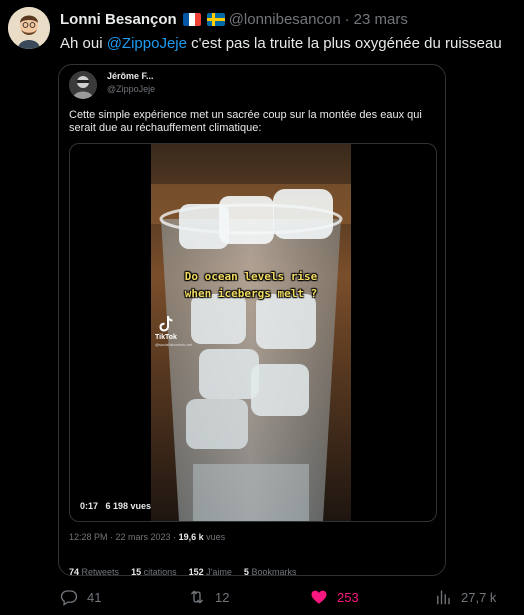  What do you see at coordinates (160, 571) in the screenshot?
I see `stat-label: citations` at bounding box center [160, 571].